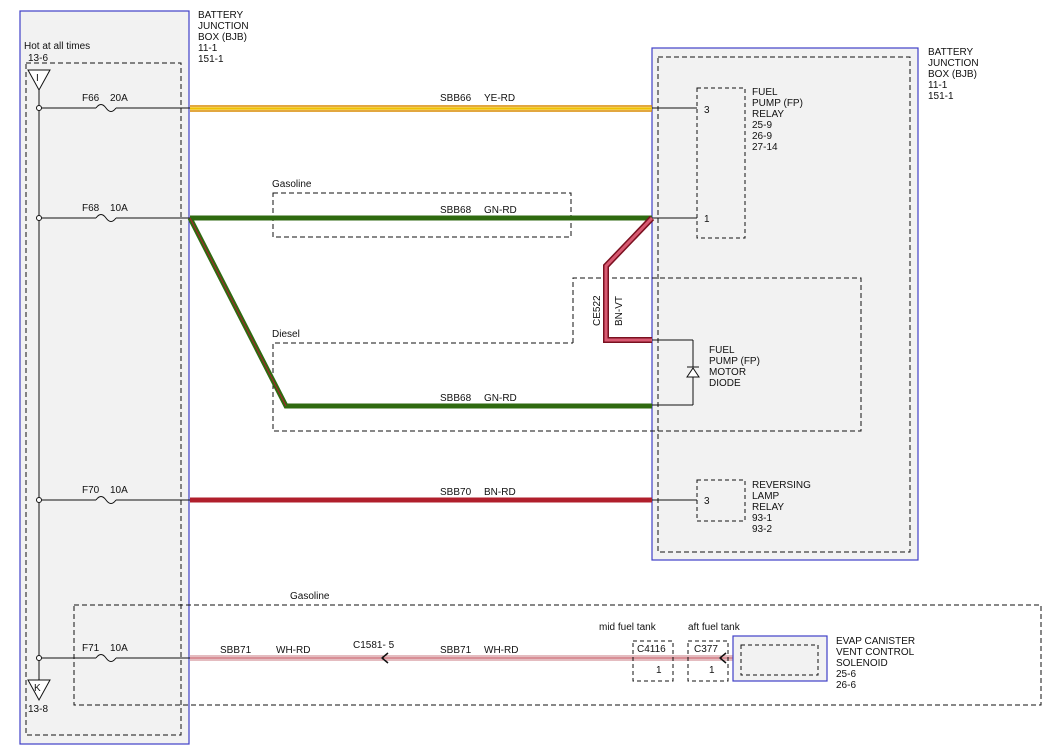  Describe the element at coordinates (211, 59) in the screenshot. I see `bjb-left-title-5: 151-1` at that location.